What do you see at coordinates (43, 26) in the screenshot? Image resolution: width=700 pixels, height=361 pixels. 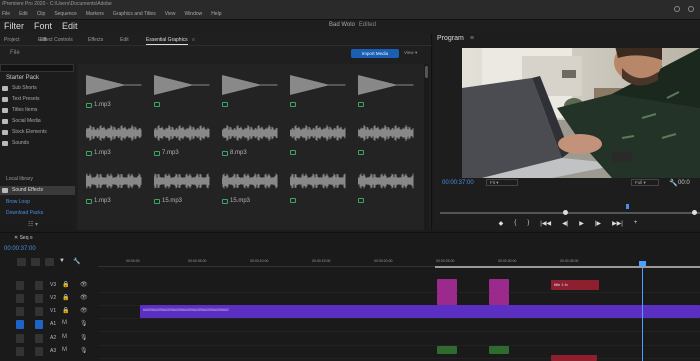 I see `workspace-tab-font: Font` at bounding box center [43, 26].